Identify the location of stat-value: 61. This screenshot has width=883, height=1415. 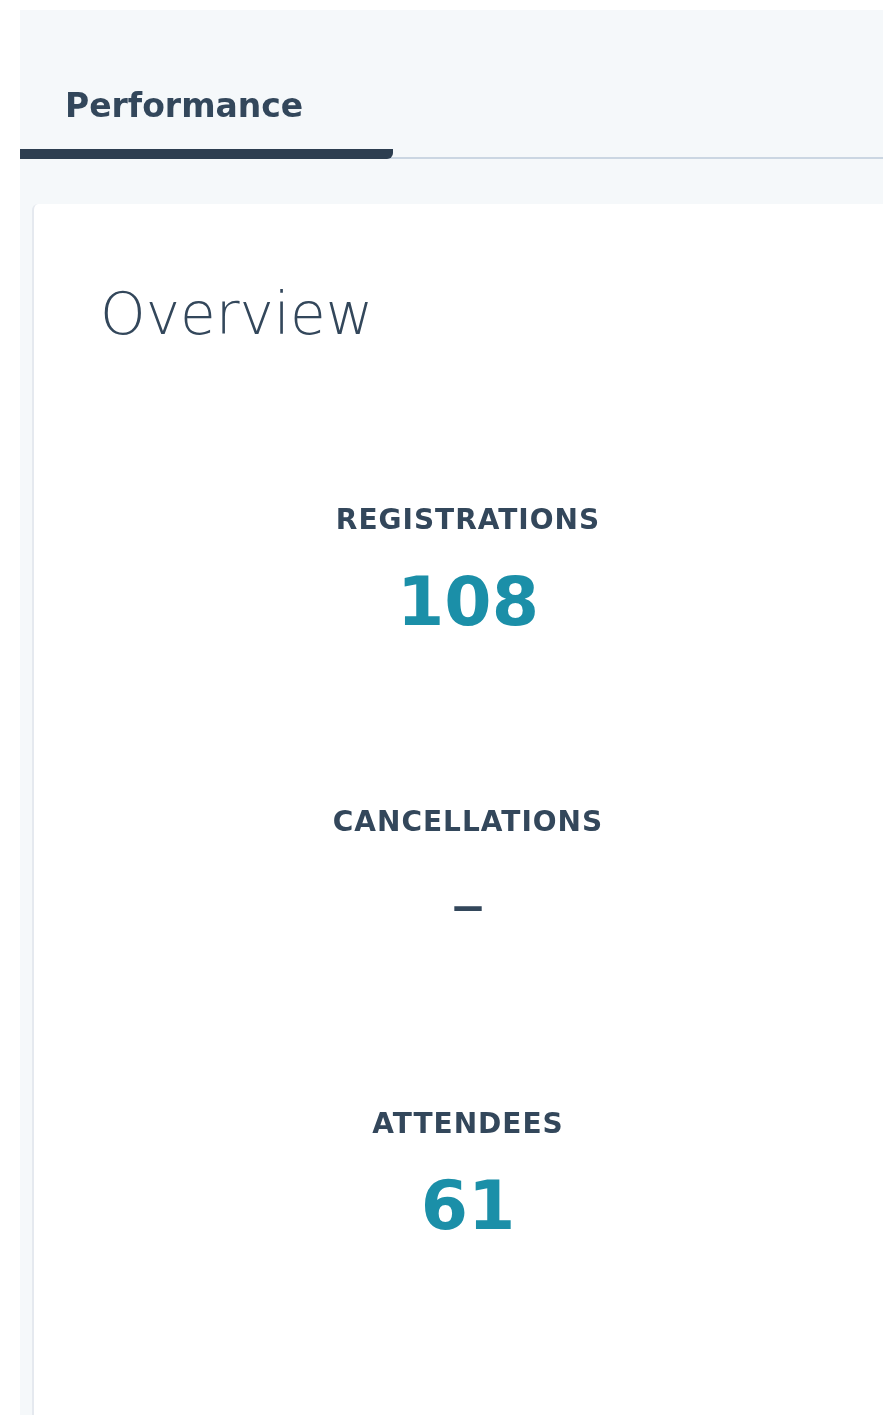
(468, 1206).